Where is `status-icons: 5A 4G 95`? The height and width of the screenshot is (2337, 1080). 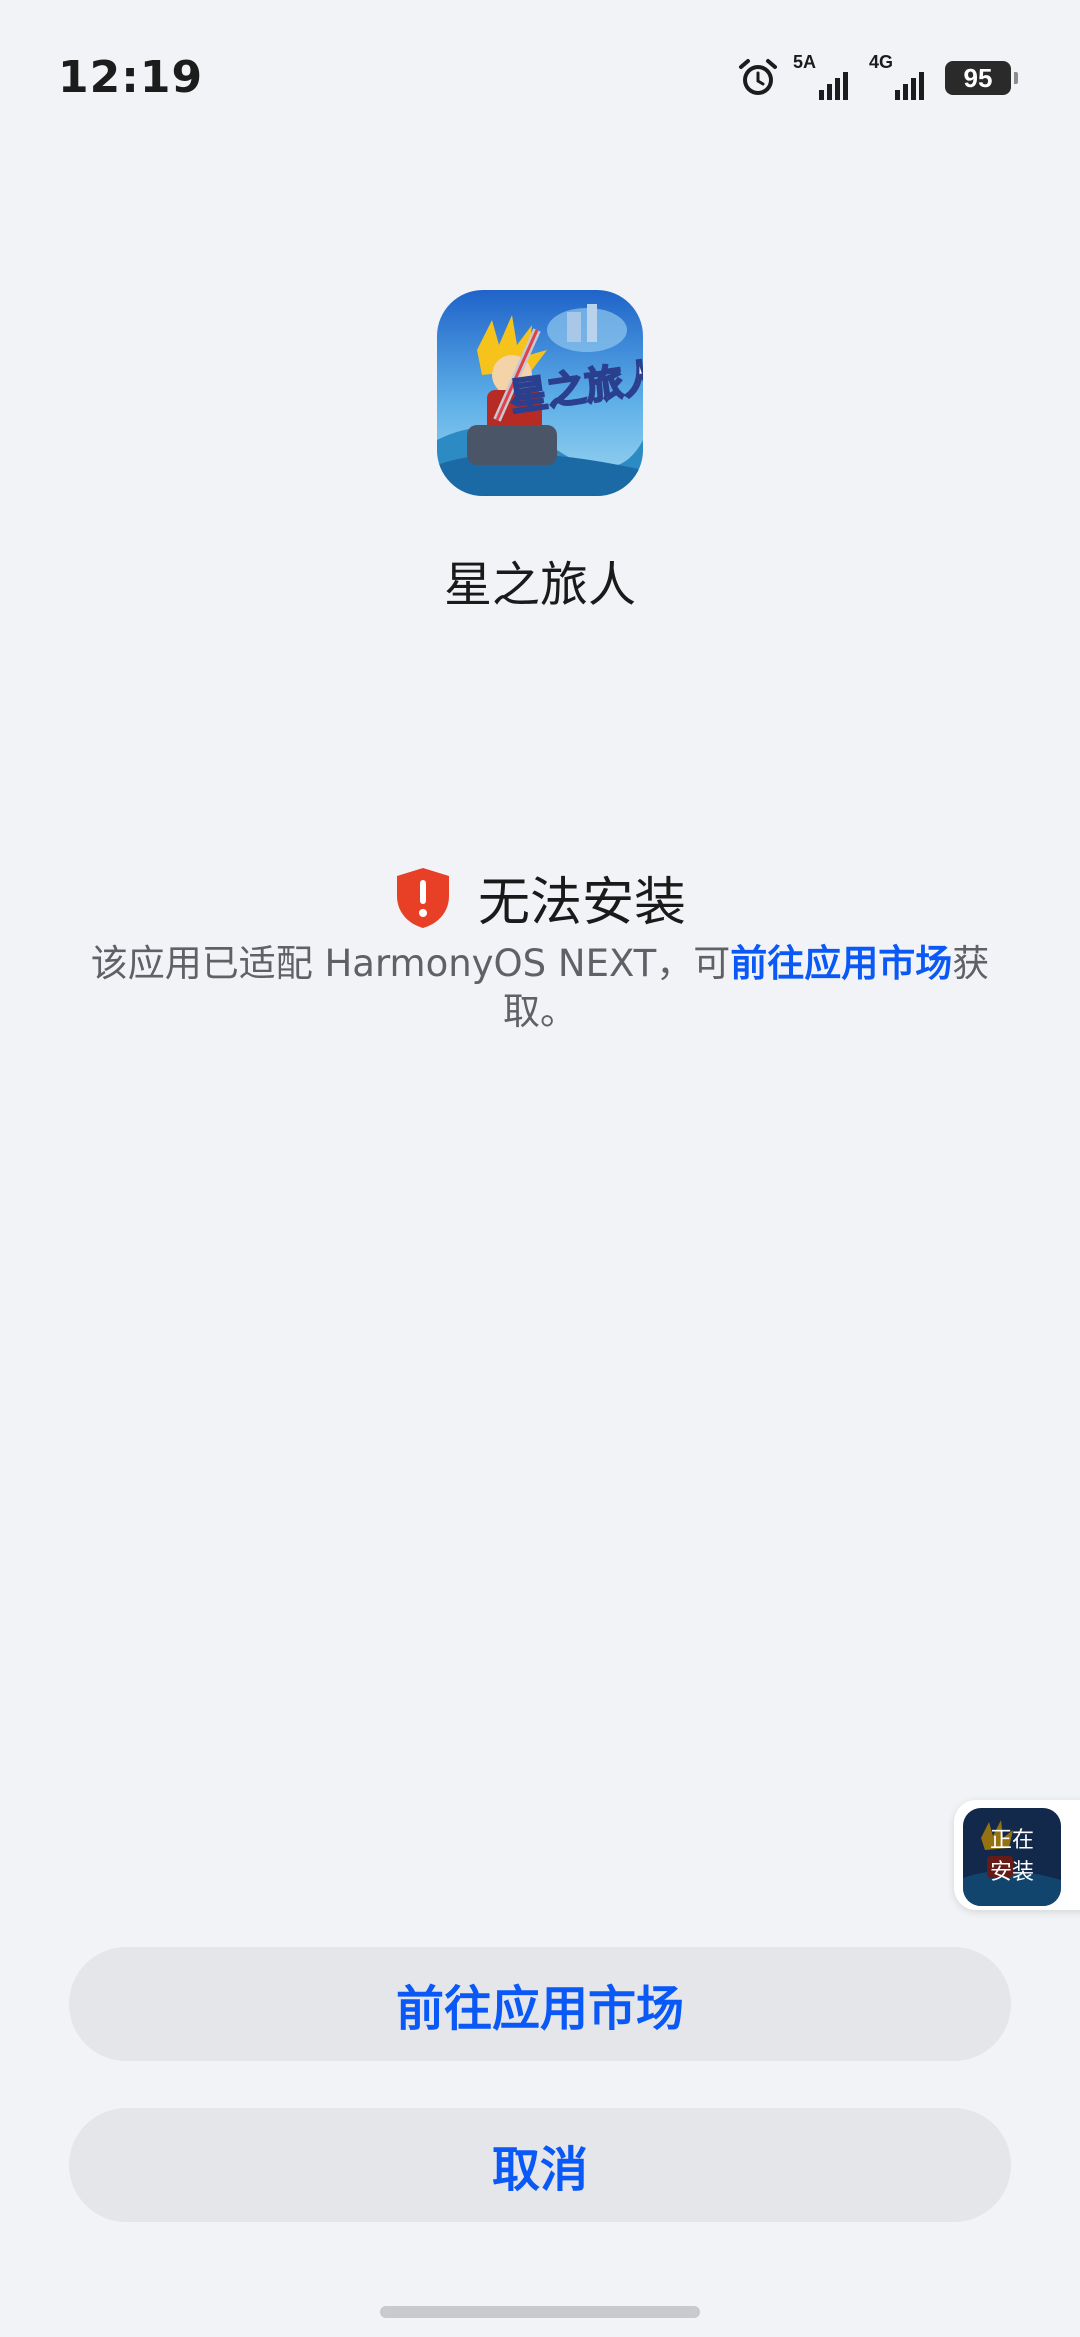
status-icons: 5A 4G 95 is located at coordinates (877, 76).